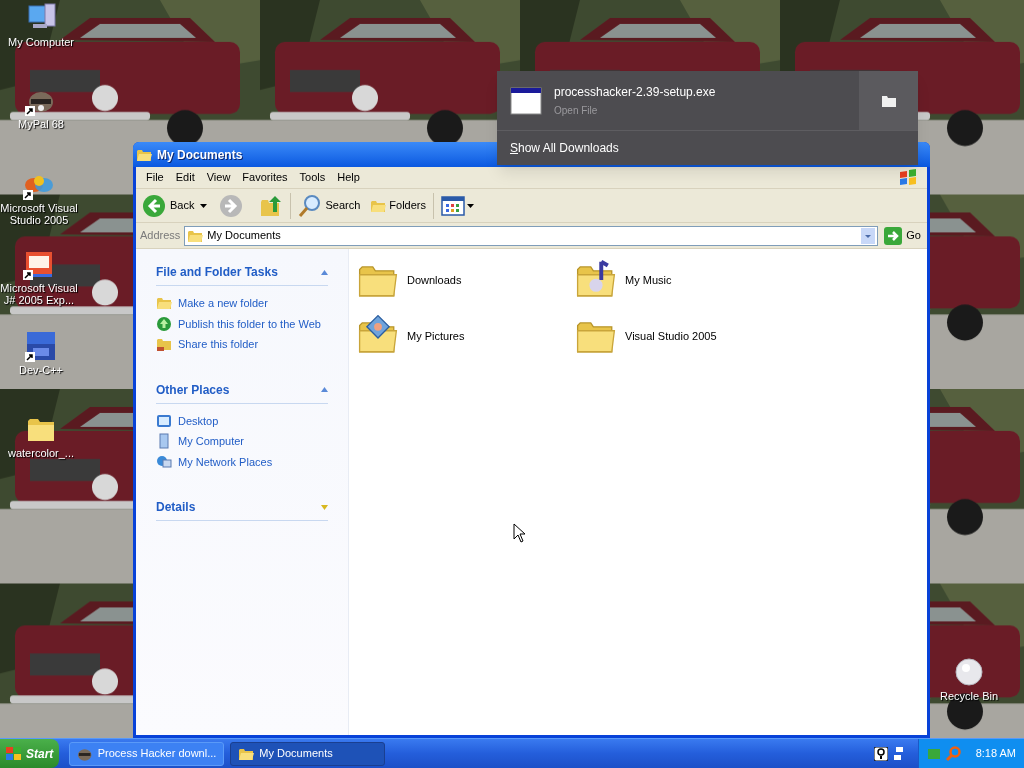 This screenshot has width=1024, height=768. I want to click on desktop-icon-label: Microsoft Visual Studio 2005, so click(39, 214).